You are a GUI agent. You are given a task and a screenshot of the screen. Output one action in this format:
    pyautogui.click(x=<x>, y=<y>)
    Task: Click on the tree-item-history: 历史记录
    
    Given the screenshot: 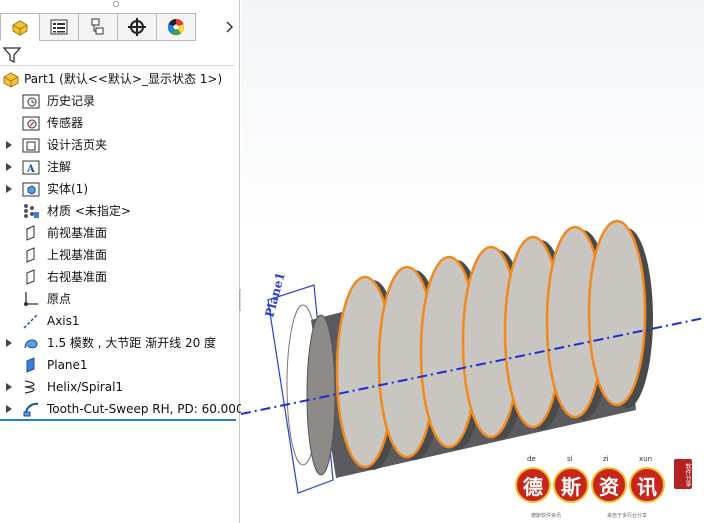 What is the action you would take?
    pyautogui.click(x=120, y=101)
    